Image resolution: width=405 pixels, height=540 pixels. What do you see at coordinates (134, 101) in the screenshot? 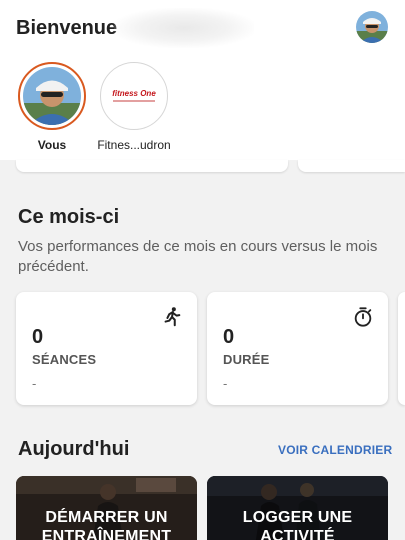
I see `logo-tagline-line` at bounding box center [134, 101].